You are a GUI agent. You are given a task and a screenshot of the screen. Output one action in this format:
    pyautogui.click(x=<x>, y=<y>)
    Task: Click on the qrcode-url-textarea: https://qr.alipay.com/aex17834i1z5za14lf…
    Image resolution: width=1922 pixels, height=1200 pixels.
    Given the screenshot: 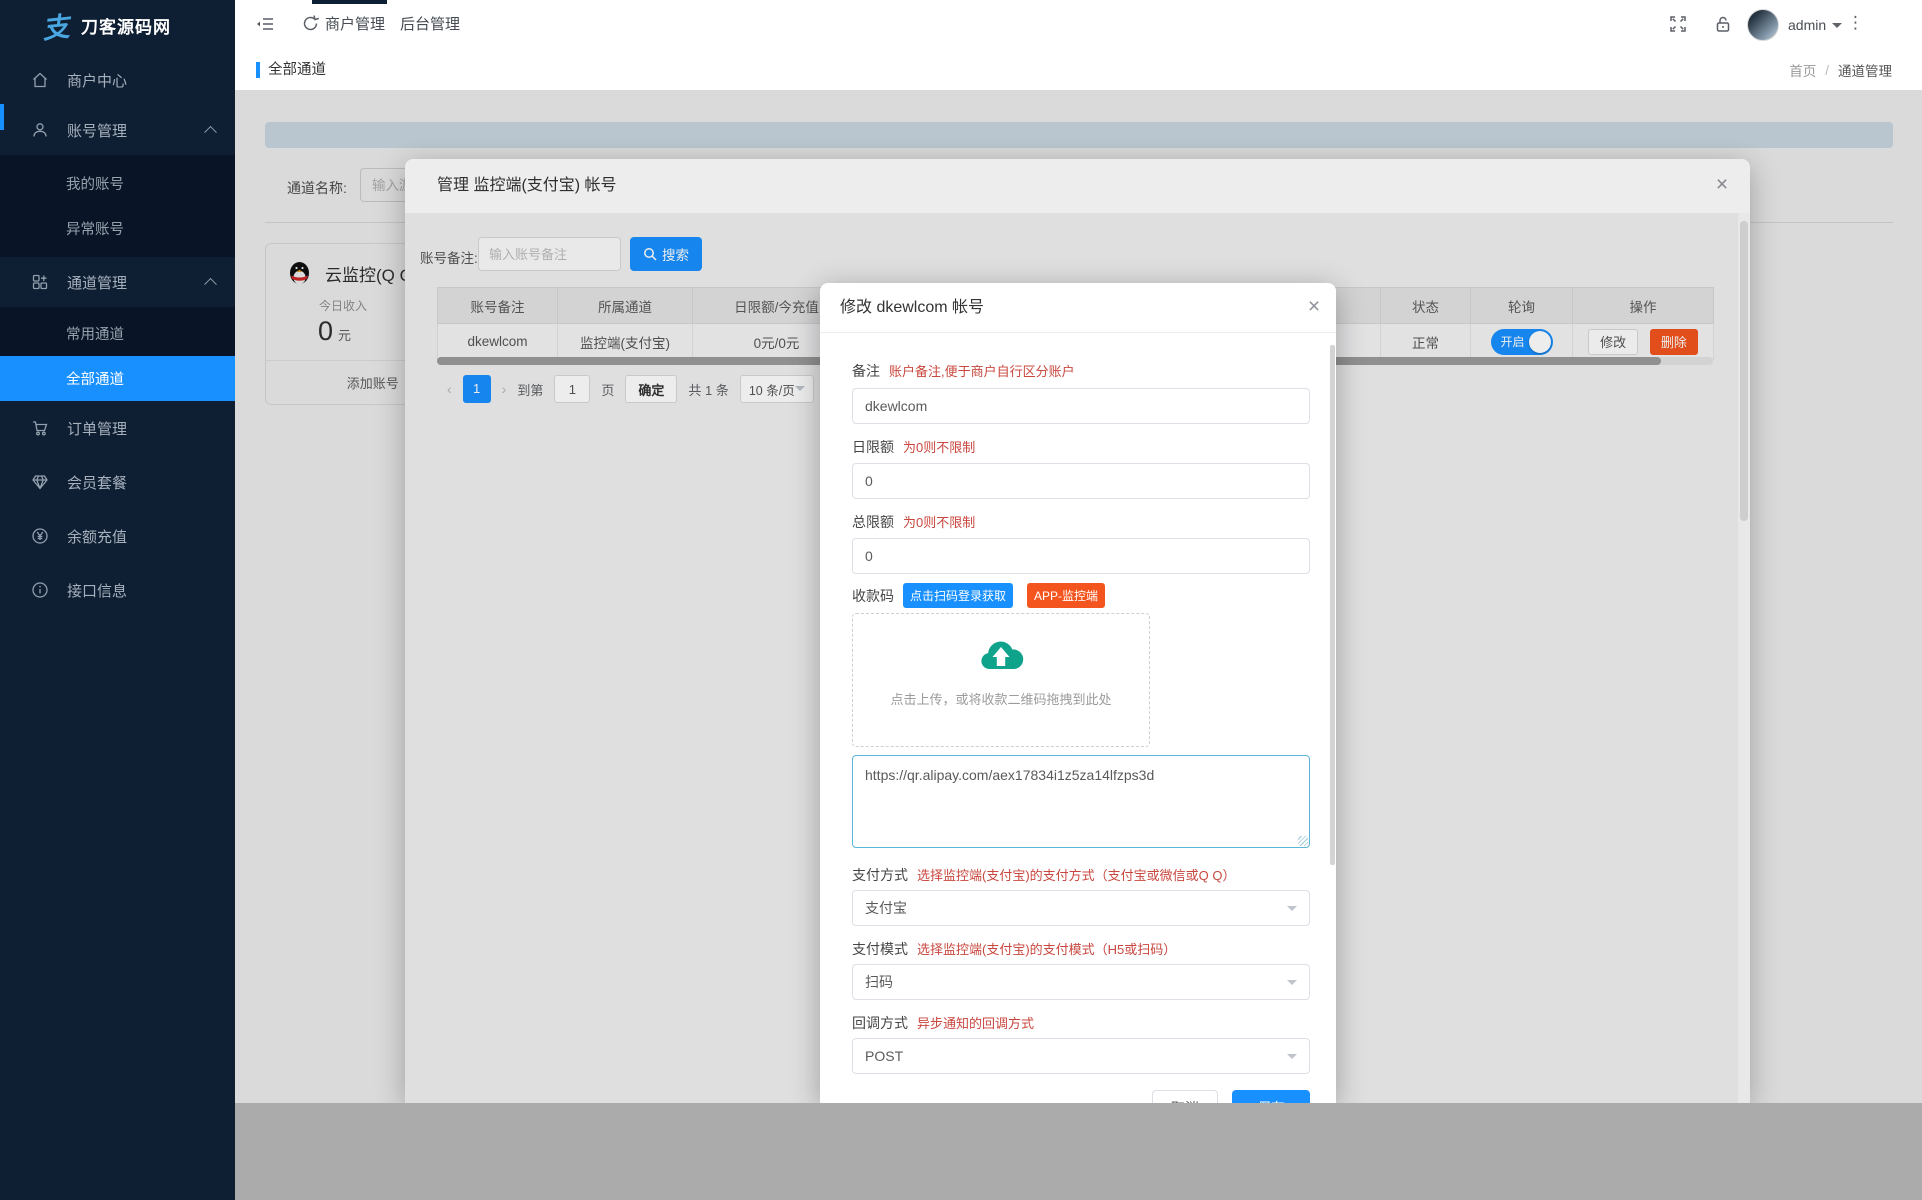 What is the action you would take?
    pyautogui.click(x=1081, y=801)
    